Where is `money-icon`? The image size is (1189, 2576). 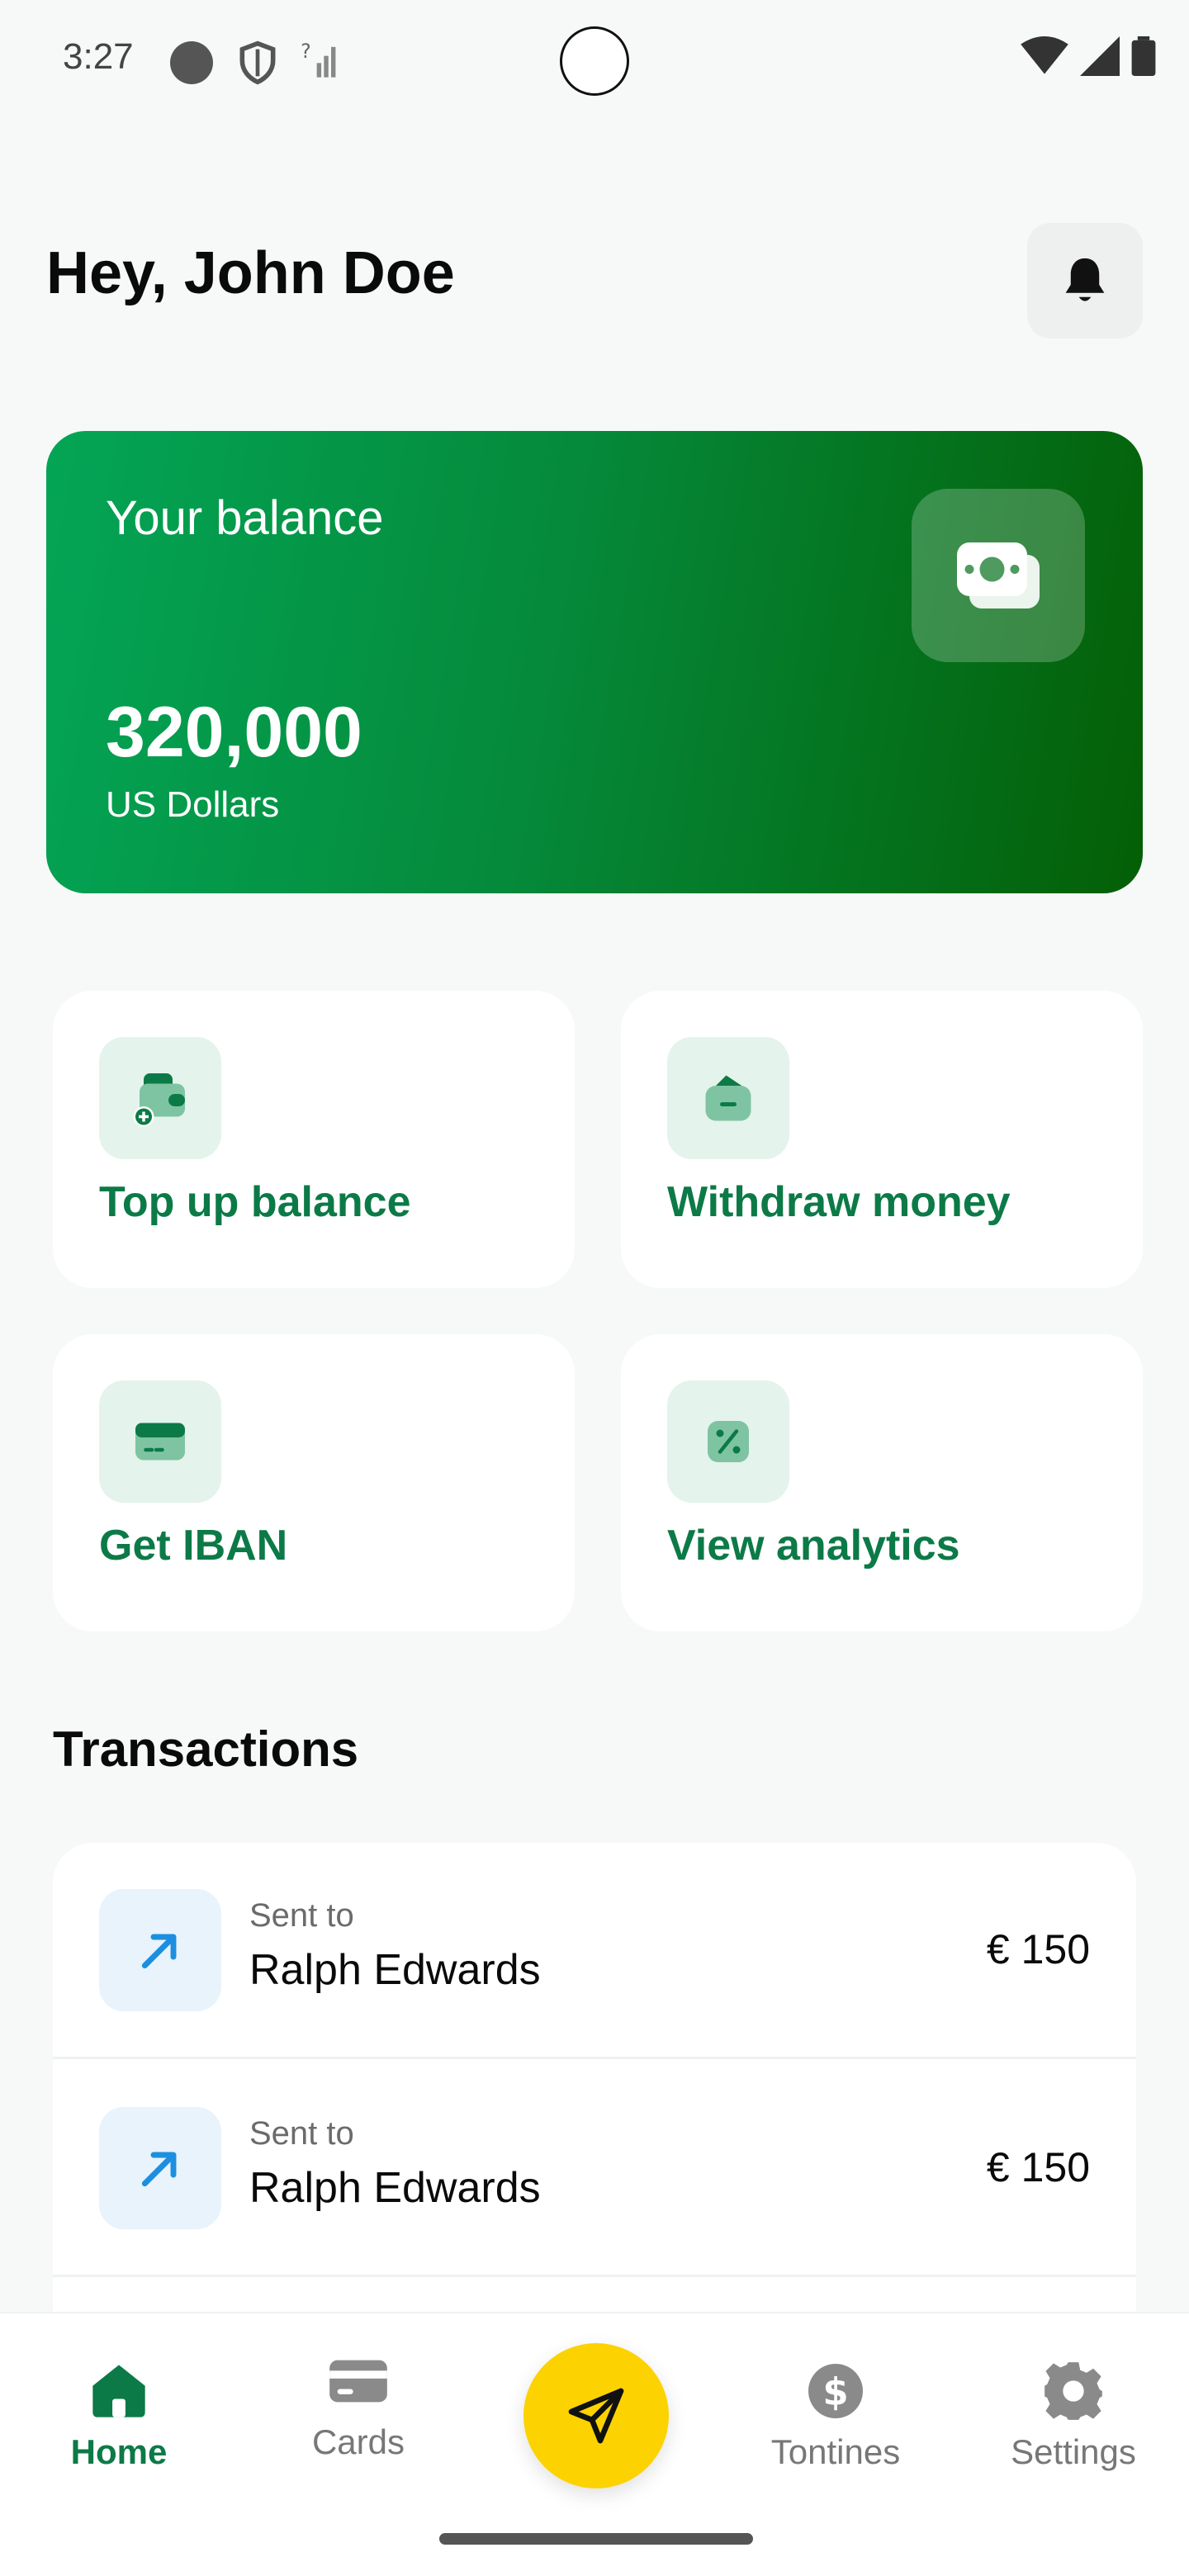 money-icon is located at coordinates (998, 575).